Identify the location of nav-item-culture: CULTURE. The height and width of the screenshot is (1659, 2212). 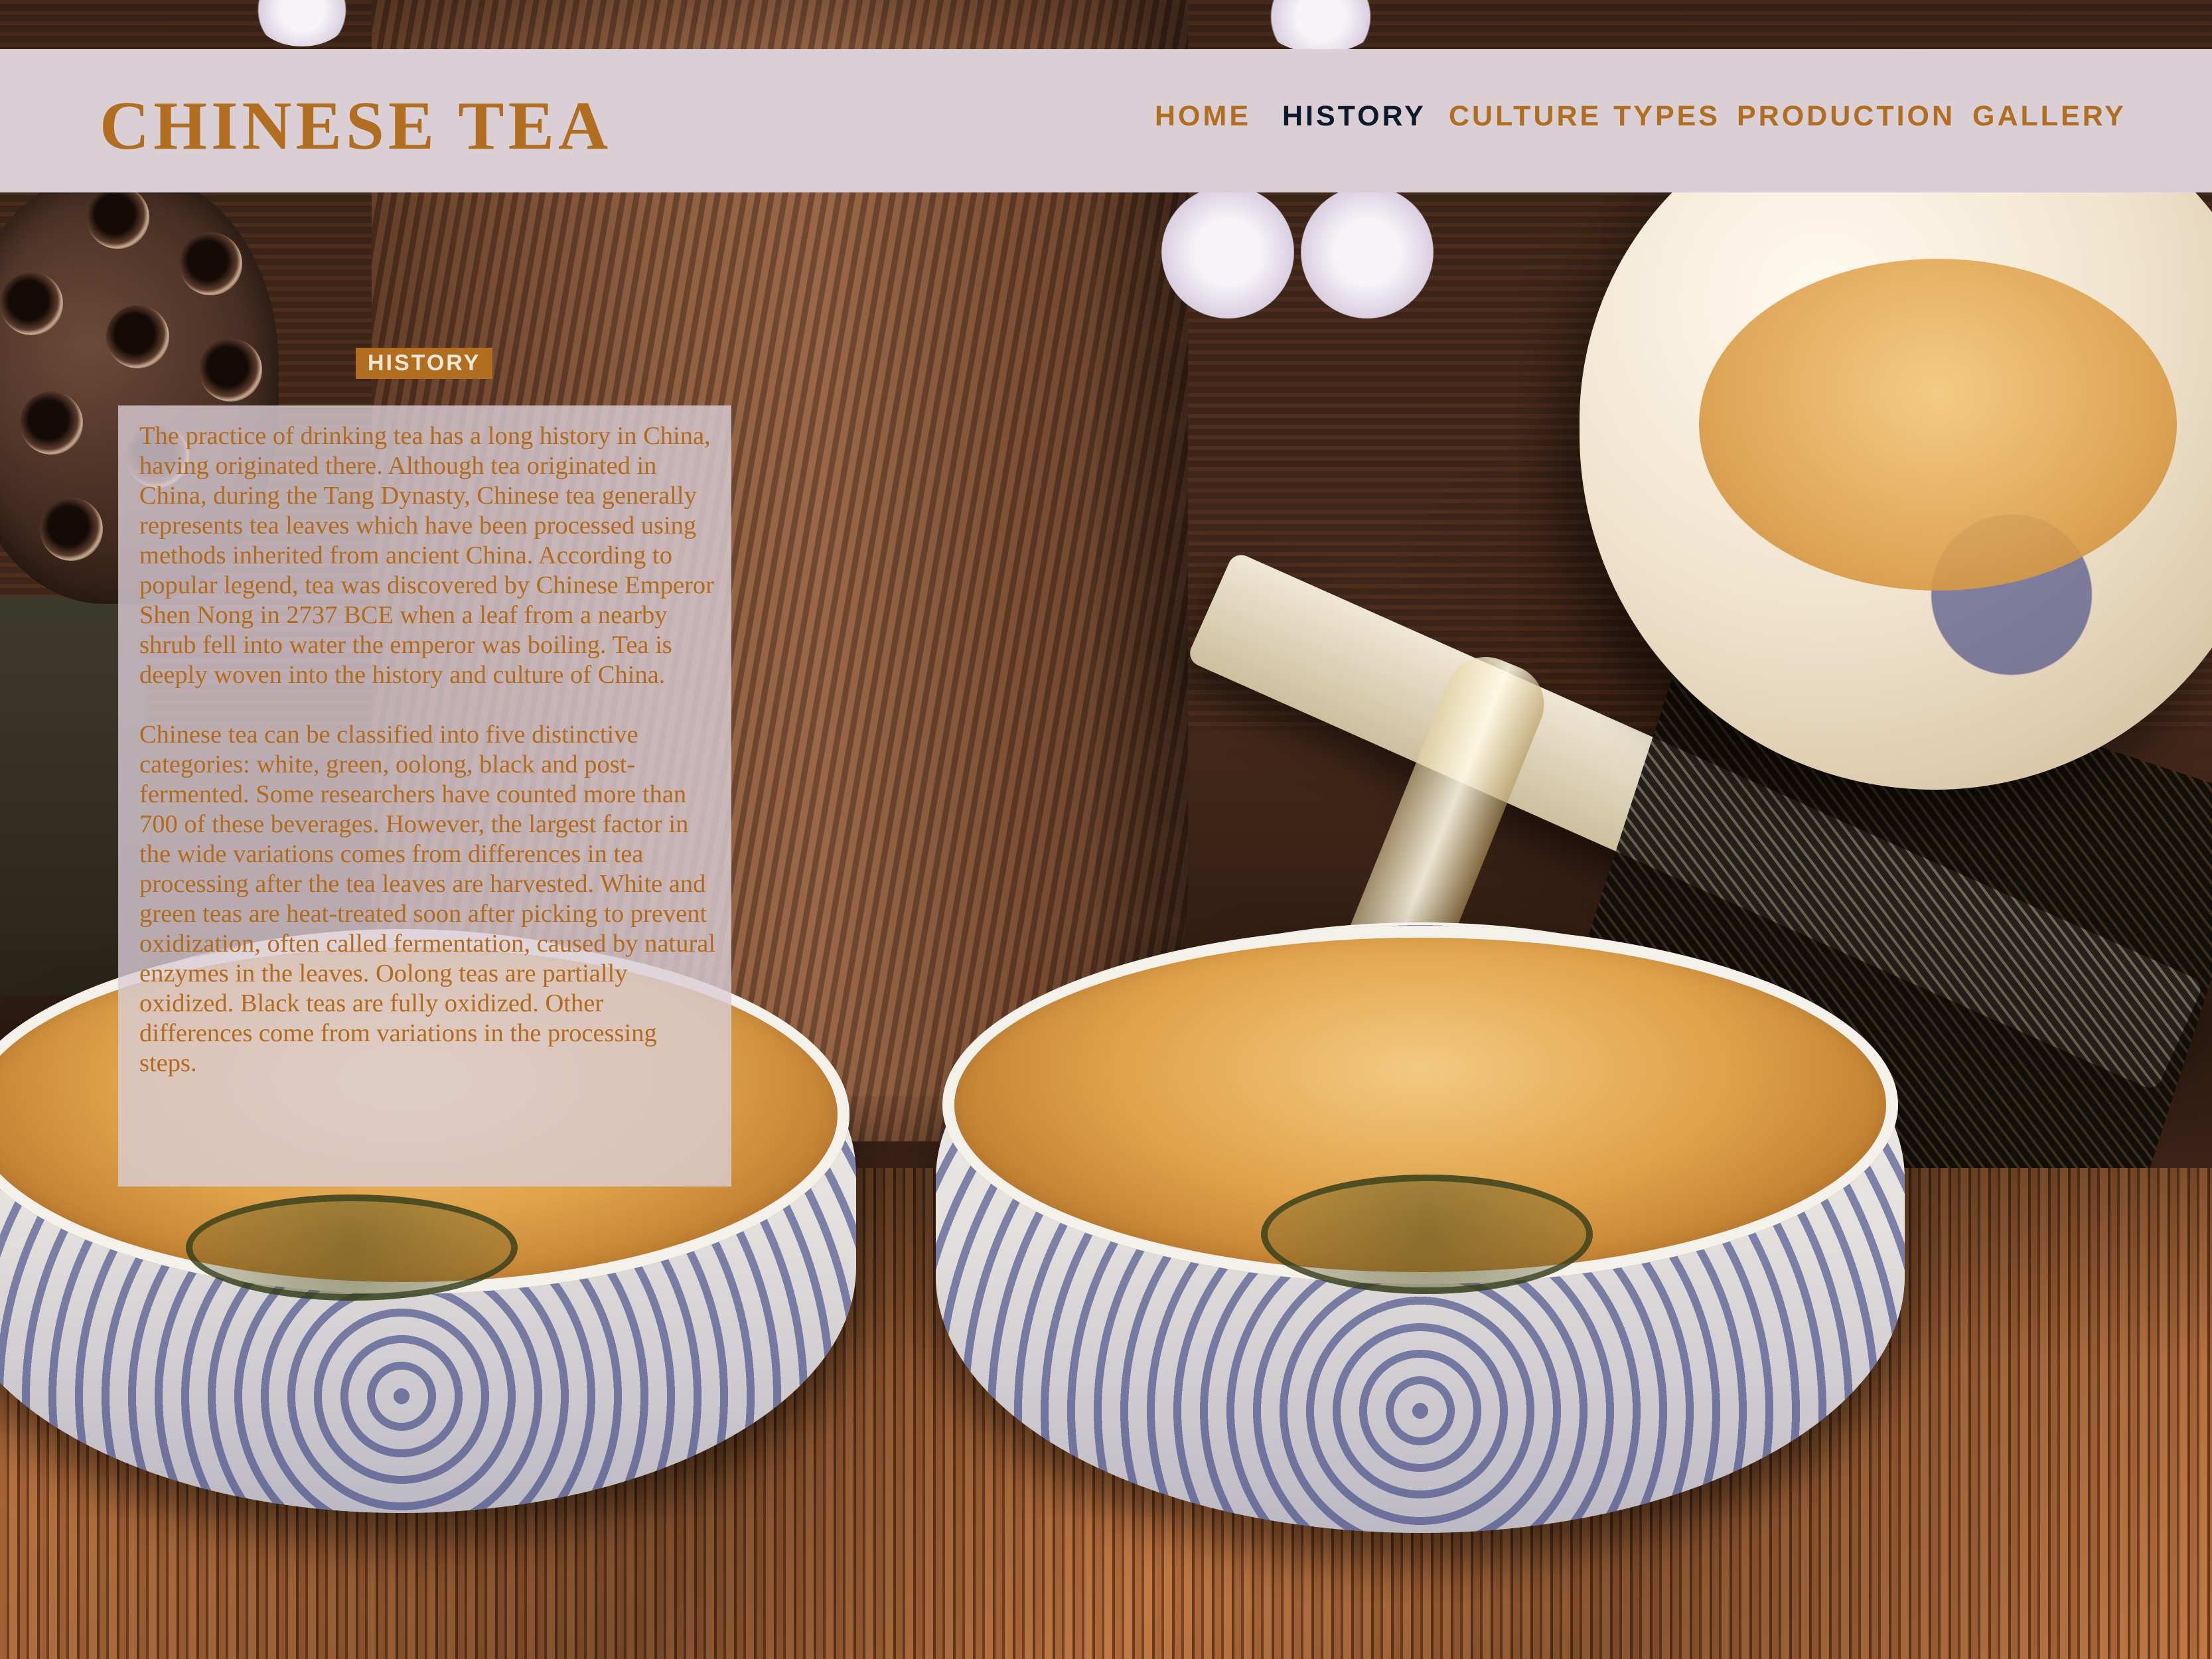
(1525, 116).